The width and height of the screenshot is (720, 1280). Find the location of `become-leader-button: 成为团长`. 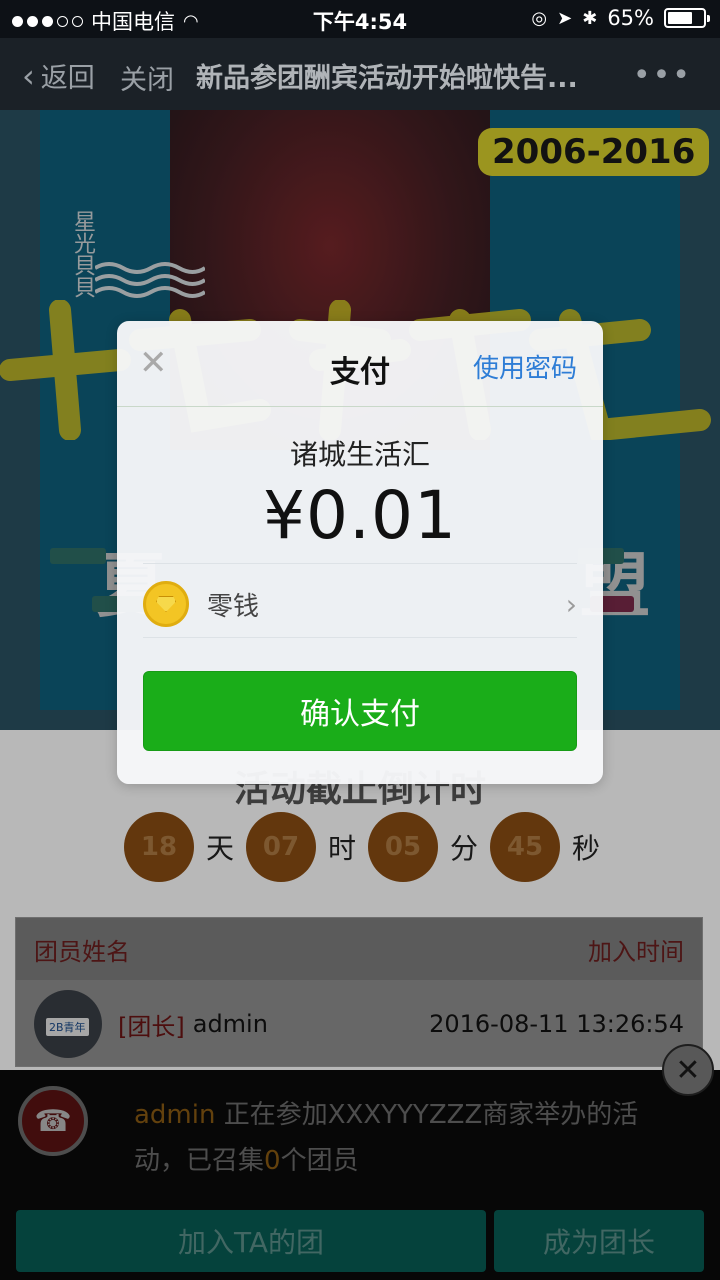

become-leader-button: 成为团长 is located at coordinates (599, 1241).